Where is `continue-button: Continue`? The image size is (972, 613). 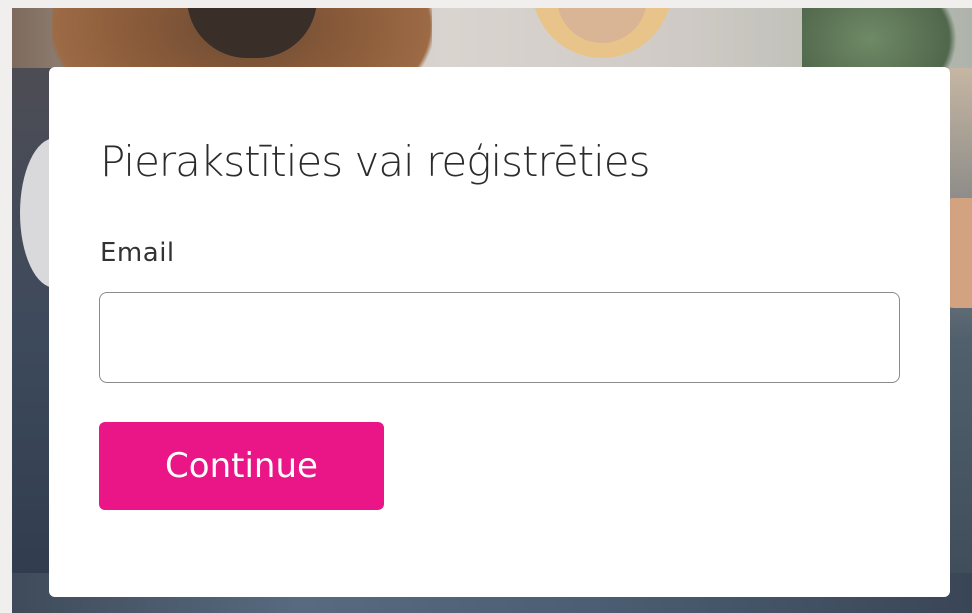 continue-button: Continue is located at coordinates (241, 466).